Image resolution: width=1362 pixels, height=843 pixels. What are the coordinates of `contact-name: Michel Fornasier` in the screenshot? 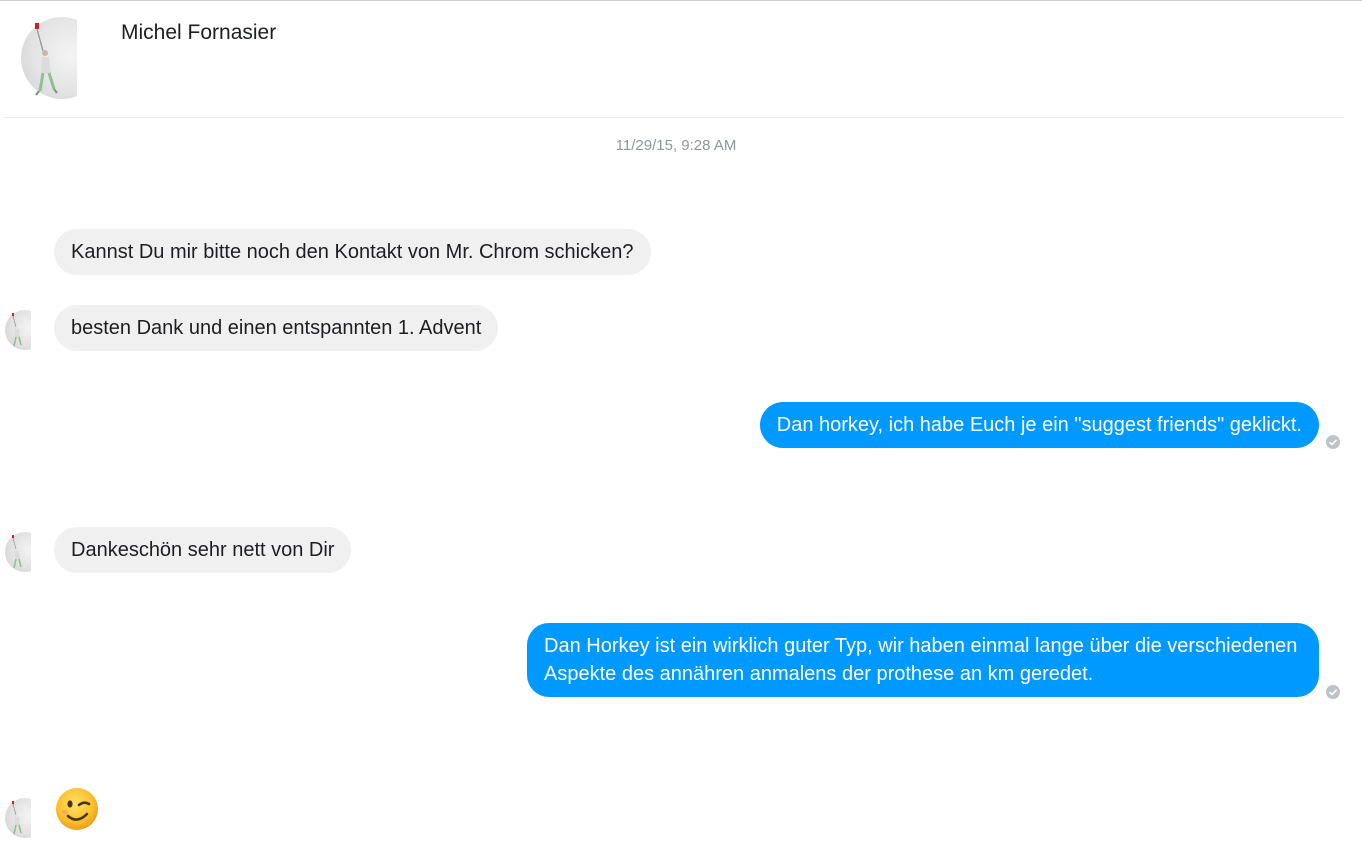 It's located at (198, 33).